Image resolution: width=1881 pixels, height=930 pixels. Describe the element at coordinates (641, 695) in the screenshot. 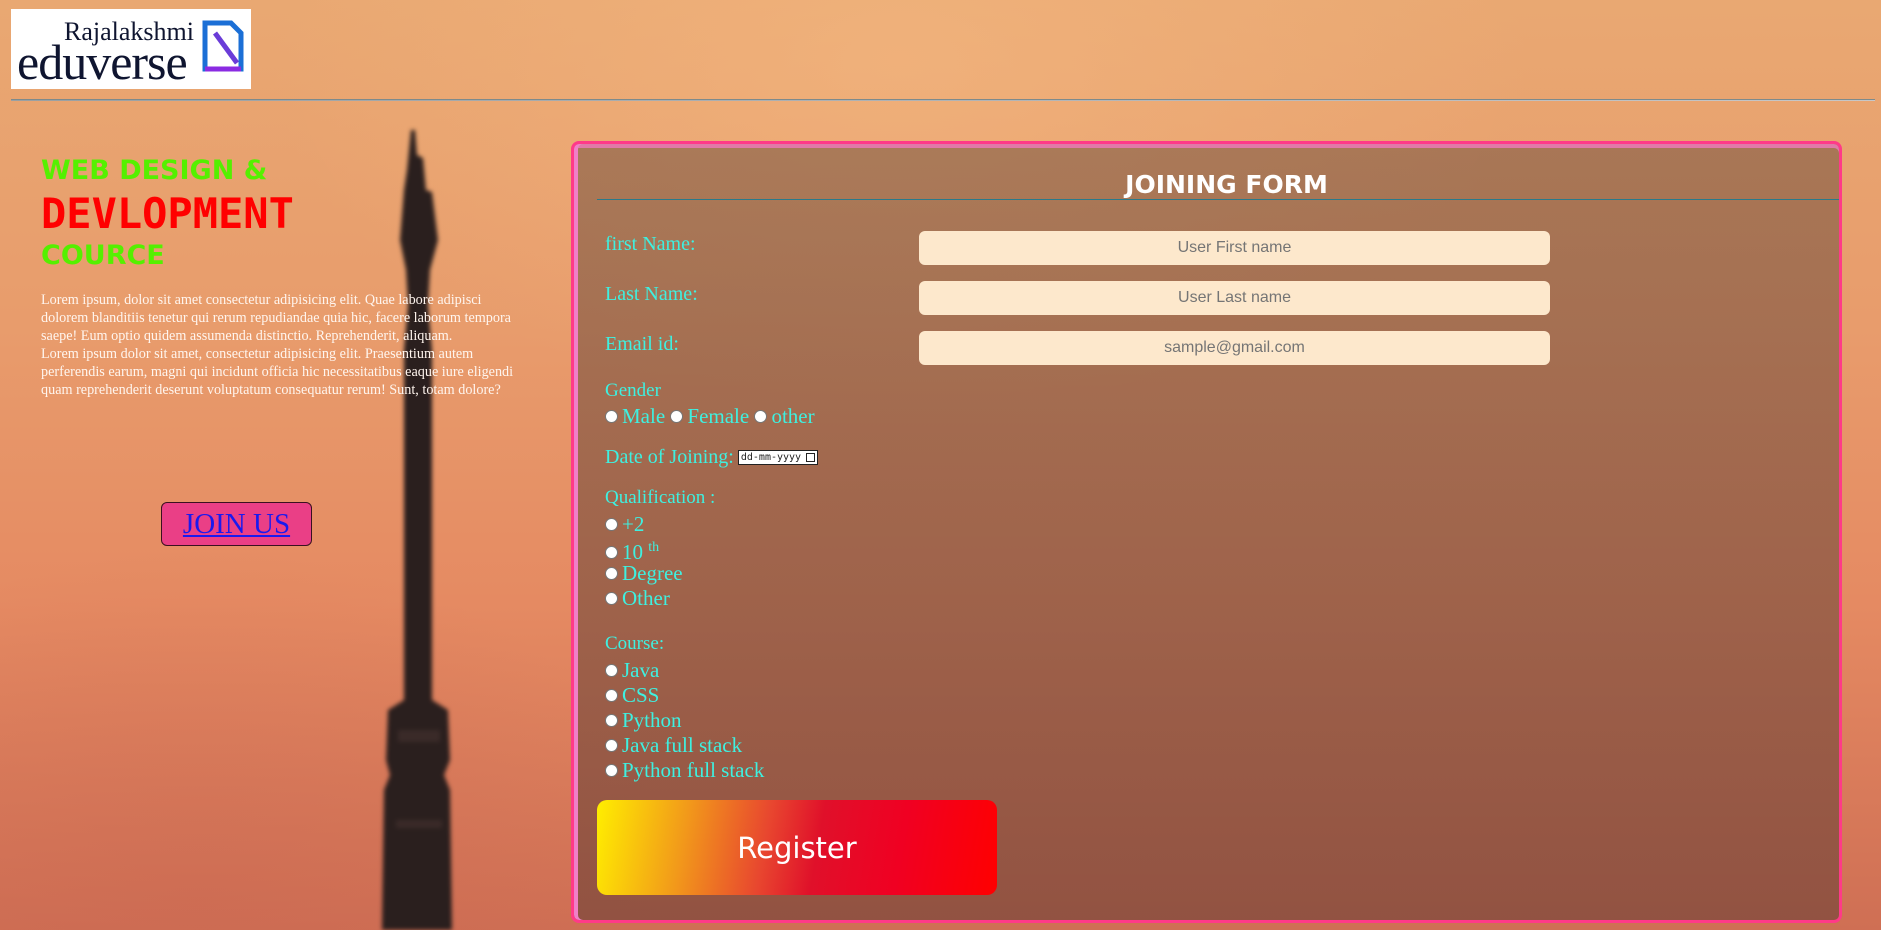

I see `course-option-css: CSS` at that location.